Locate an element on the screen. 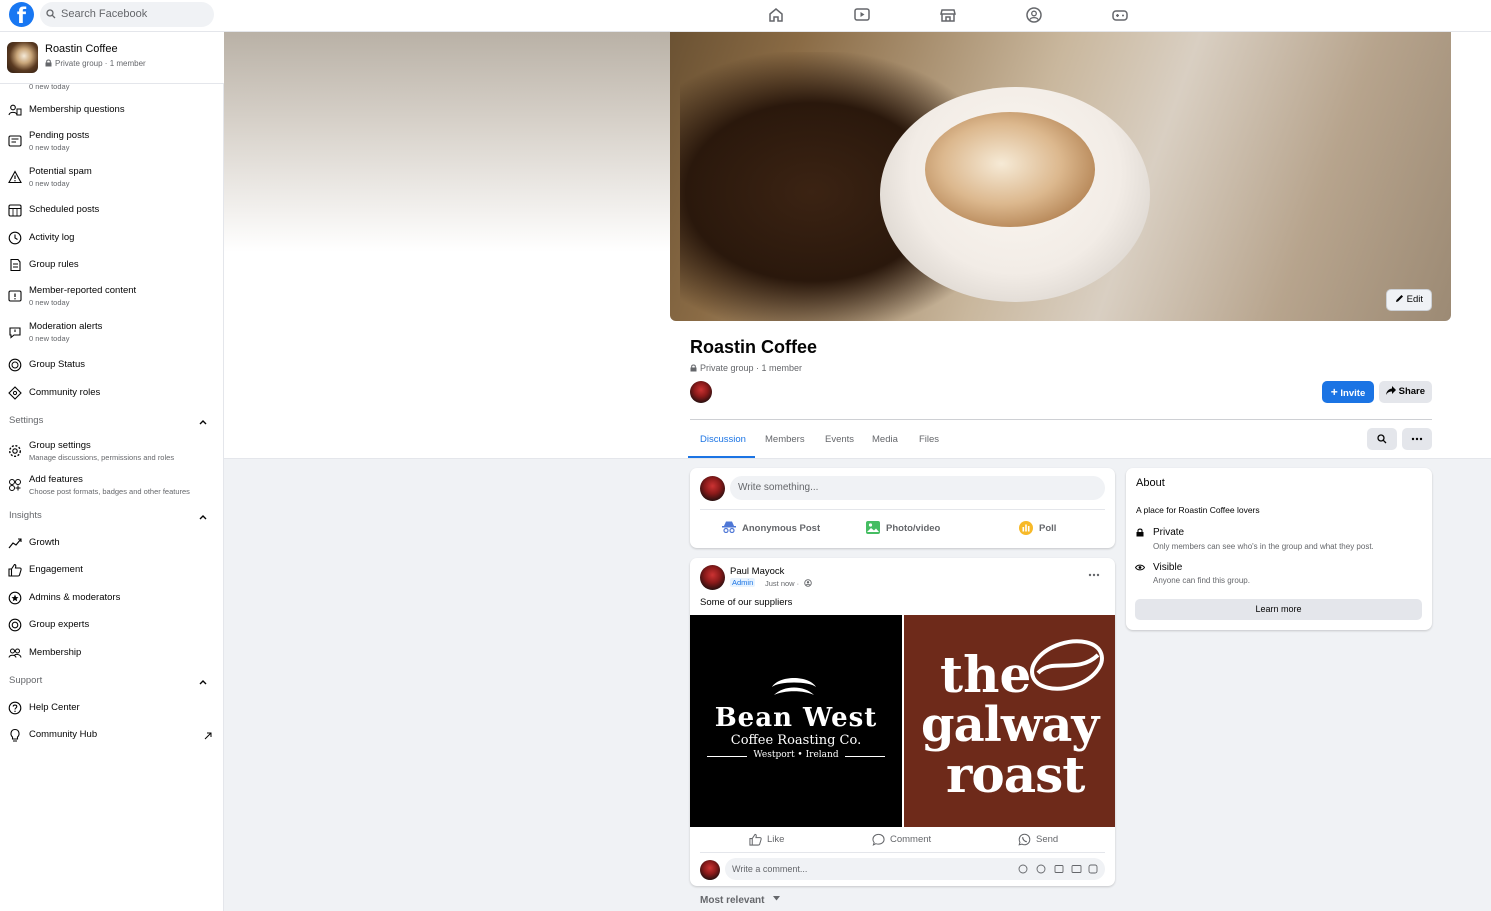 This screenshot has height=911, width=1491. photo-video-label: Photo/video is located at coordinates (913, 528).